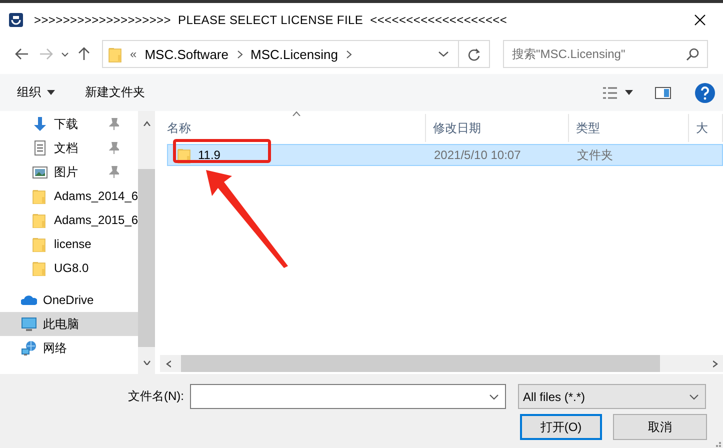 Image resolution: width=723 pixels, height=448 pixels. What do you see at coordinates (612, 396) in the screenshot?
I see `file-type-dropdown: All files (*.*)` at bounding box center [612, 396].